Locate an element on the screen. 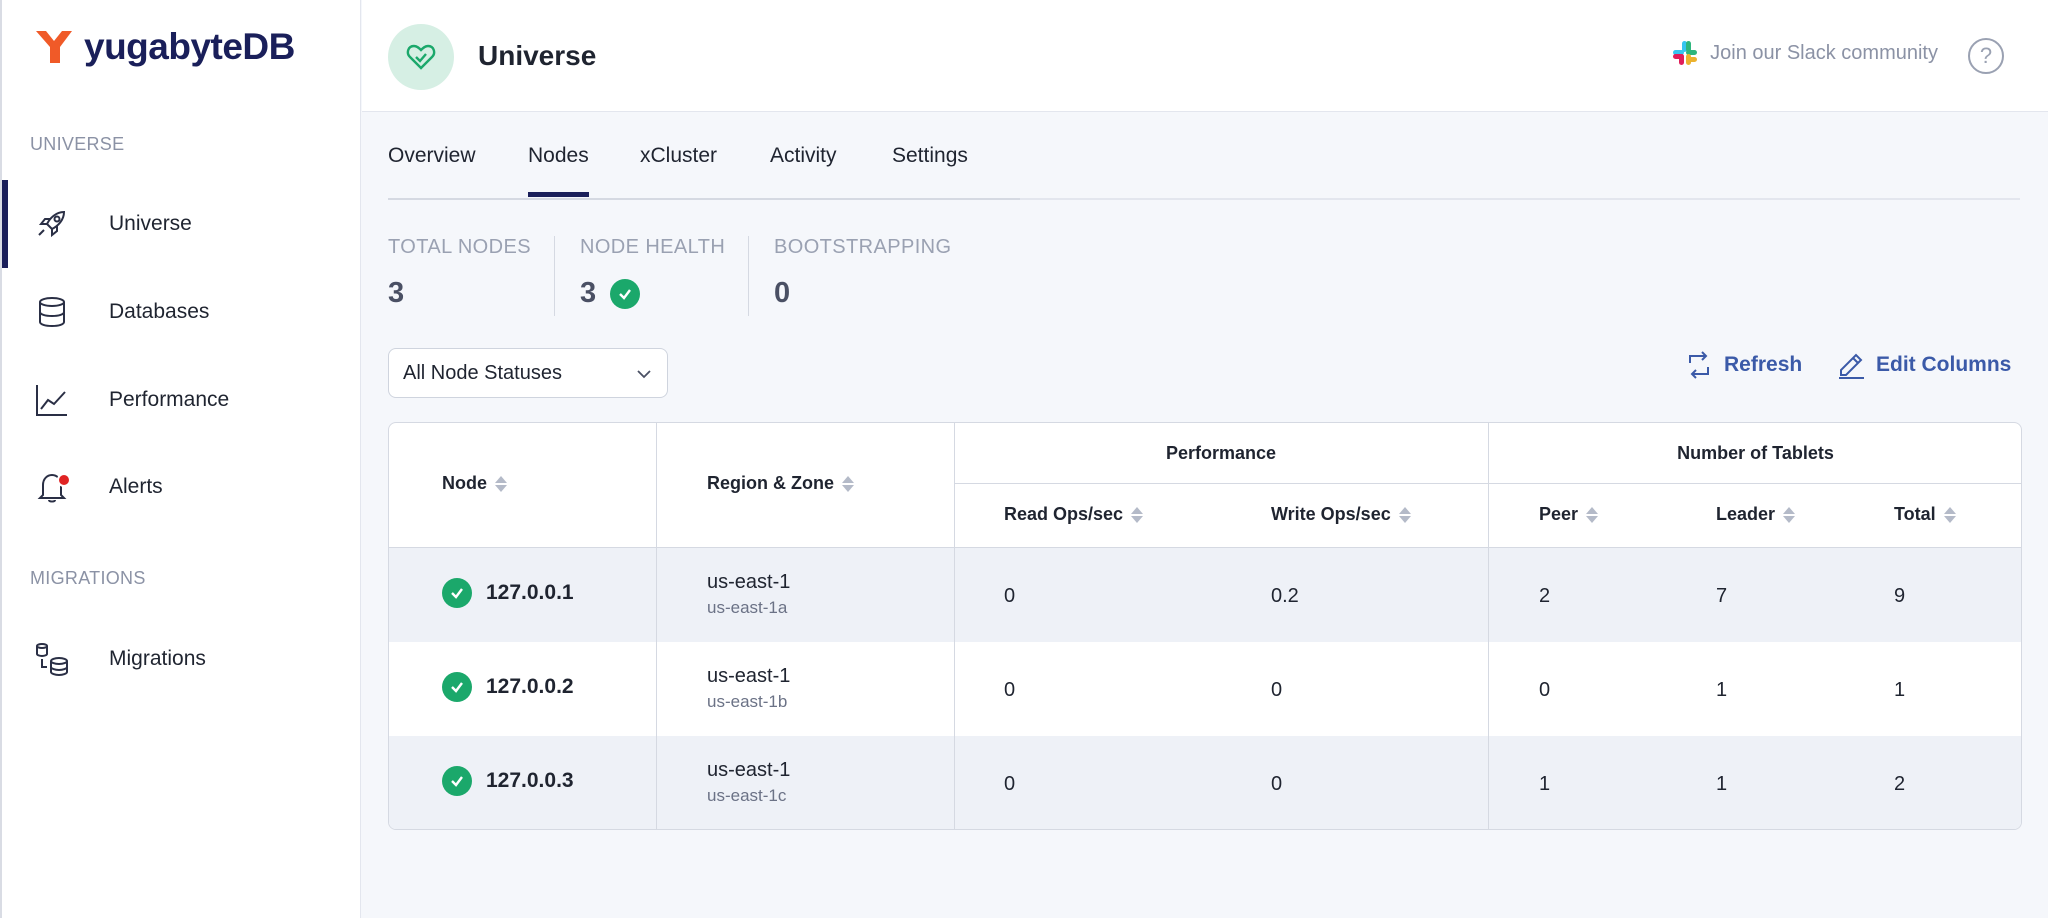 The image size is (2048, 918). zone-name: us-east-1b is located at coordinates (747, 701).